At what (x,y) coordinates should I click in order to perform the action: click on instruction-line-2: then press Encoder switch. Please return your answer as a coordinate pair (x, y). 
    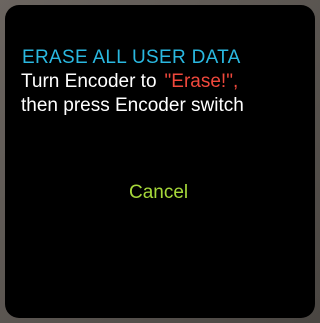
    Looking at the image, I should click on (132, 105).